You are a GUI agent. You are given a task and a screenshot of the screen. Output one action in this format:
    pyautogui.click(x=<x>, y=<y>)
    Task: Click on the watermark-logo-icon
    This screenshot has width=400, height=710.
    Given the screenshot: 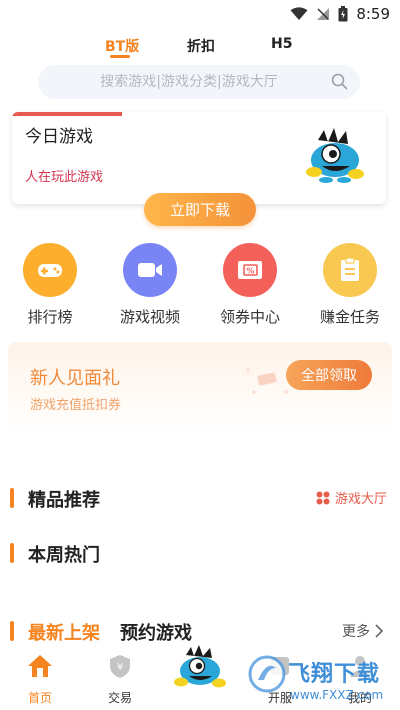 What is the action you would take?
    pyautogui.click(x=267, y=674)
    